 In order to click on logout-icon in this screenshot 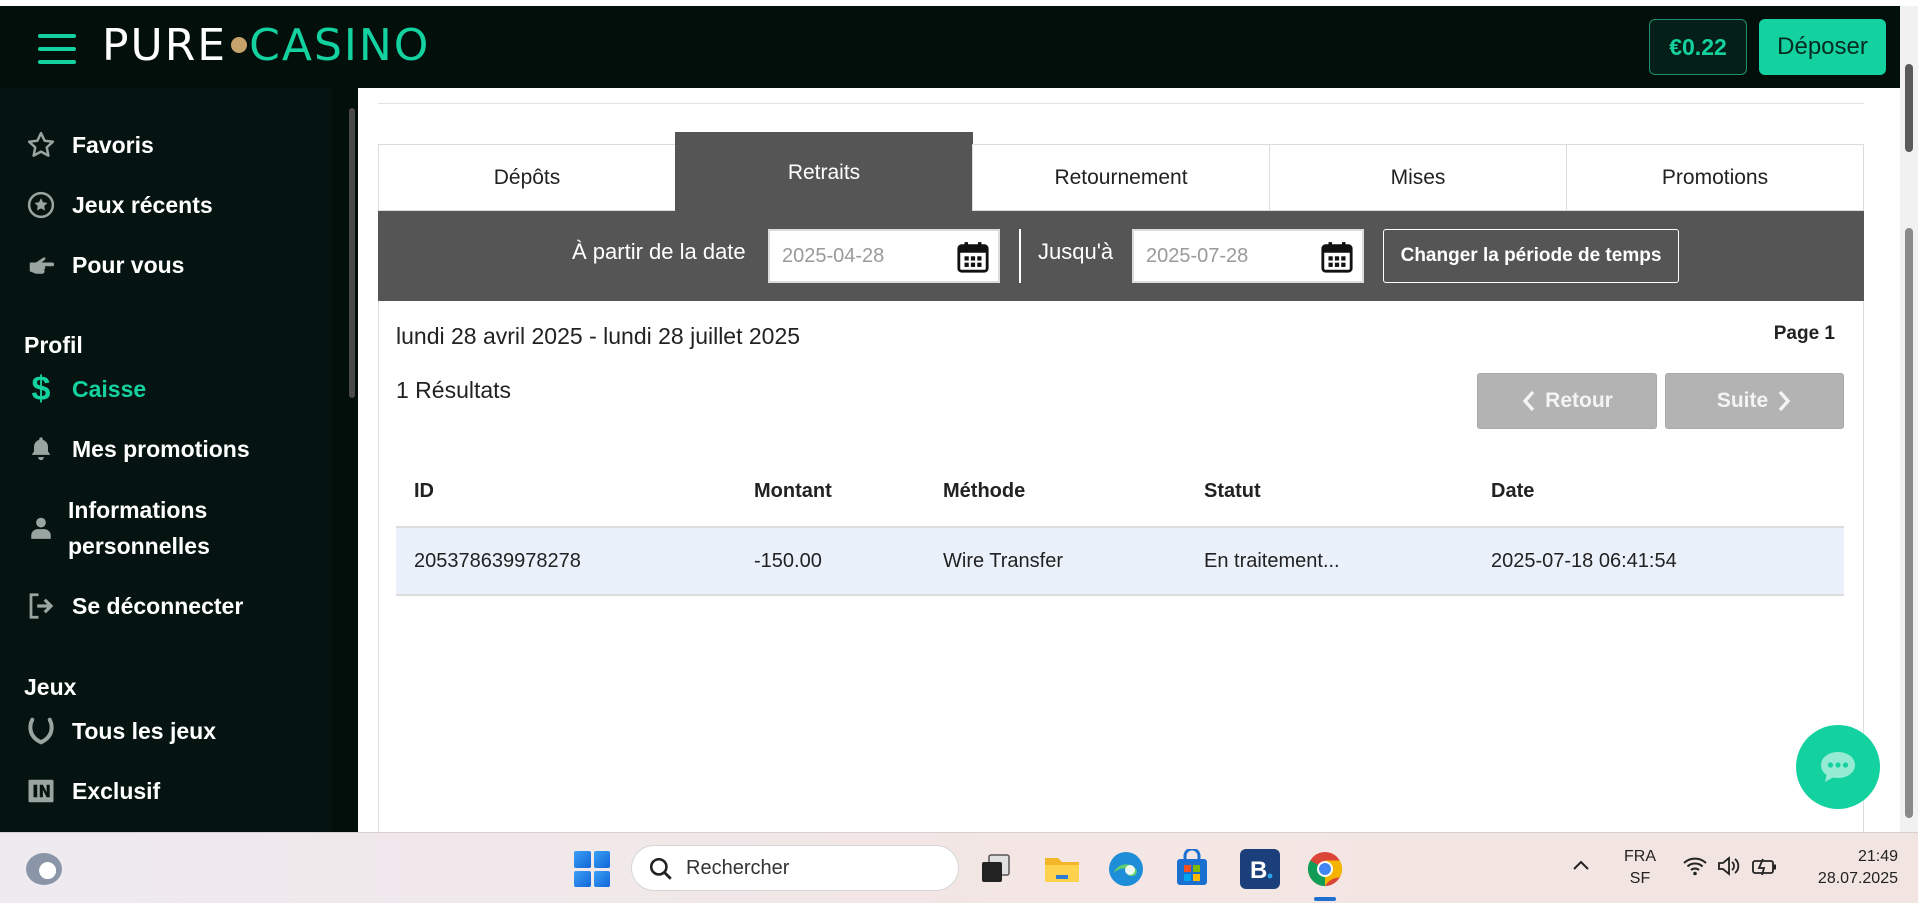, I will do `click(41, 606)`.